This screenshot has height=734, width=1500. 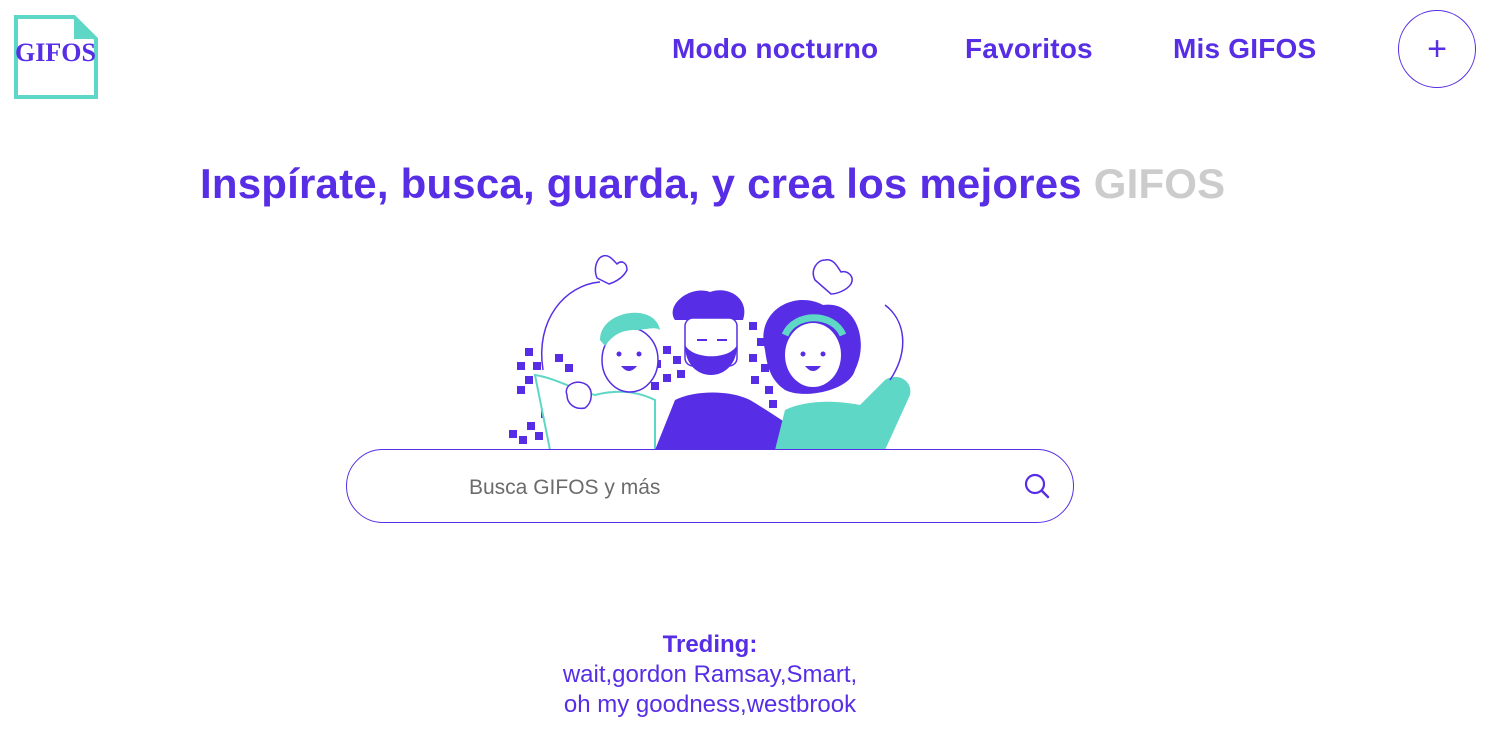 I want to click on logo-text: GIFOS, so click(x=55, y=52).